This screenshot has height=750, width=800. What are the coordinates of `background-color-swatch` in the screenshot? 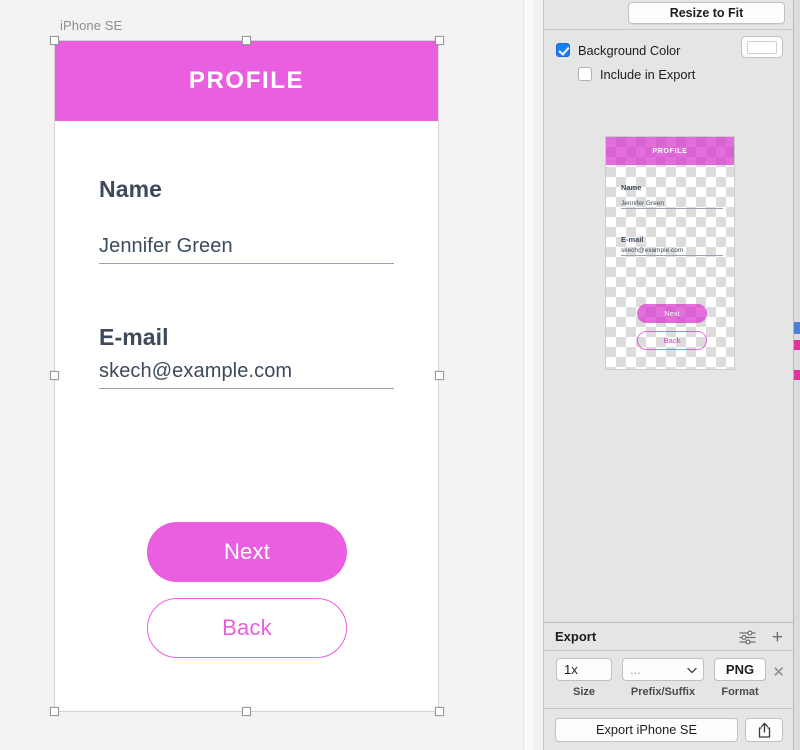 It's located at (762, 47).